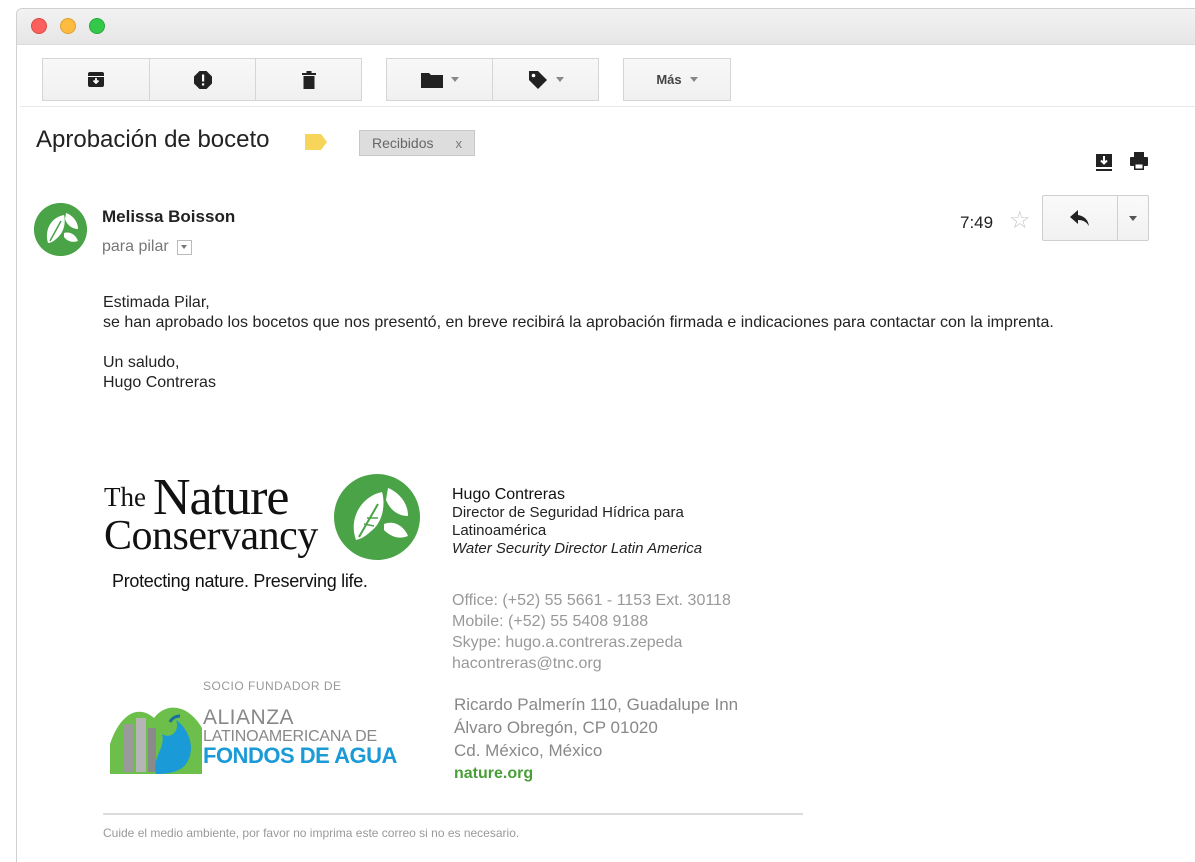  Describe the element at coordinates (211, 536) in the screenshot. I see `logo-conservancy: Conservancy` at that location.